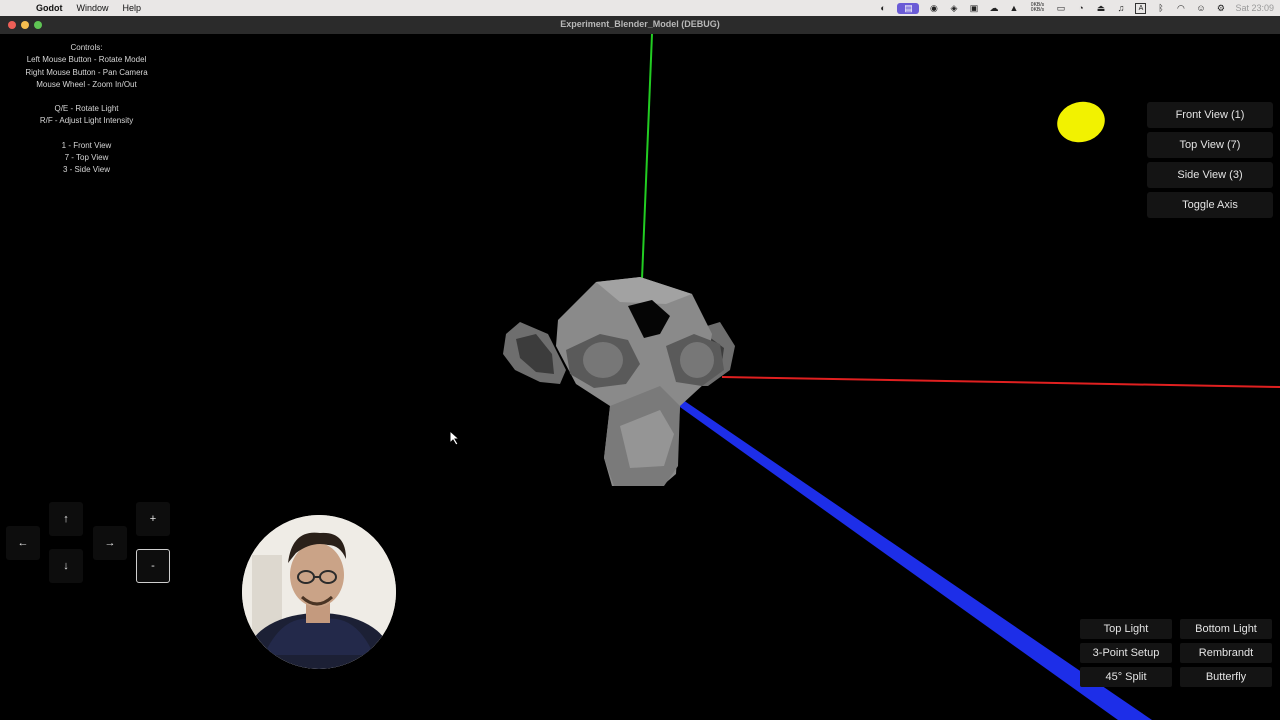 This screenshot has width=1280, height=720. I want to click on bucket-icon: ▲, so click(1013, 8).